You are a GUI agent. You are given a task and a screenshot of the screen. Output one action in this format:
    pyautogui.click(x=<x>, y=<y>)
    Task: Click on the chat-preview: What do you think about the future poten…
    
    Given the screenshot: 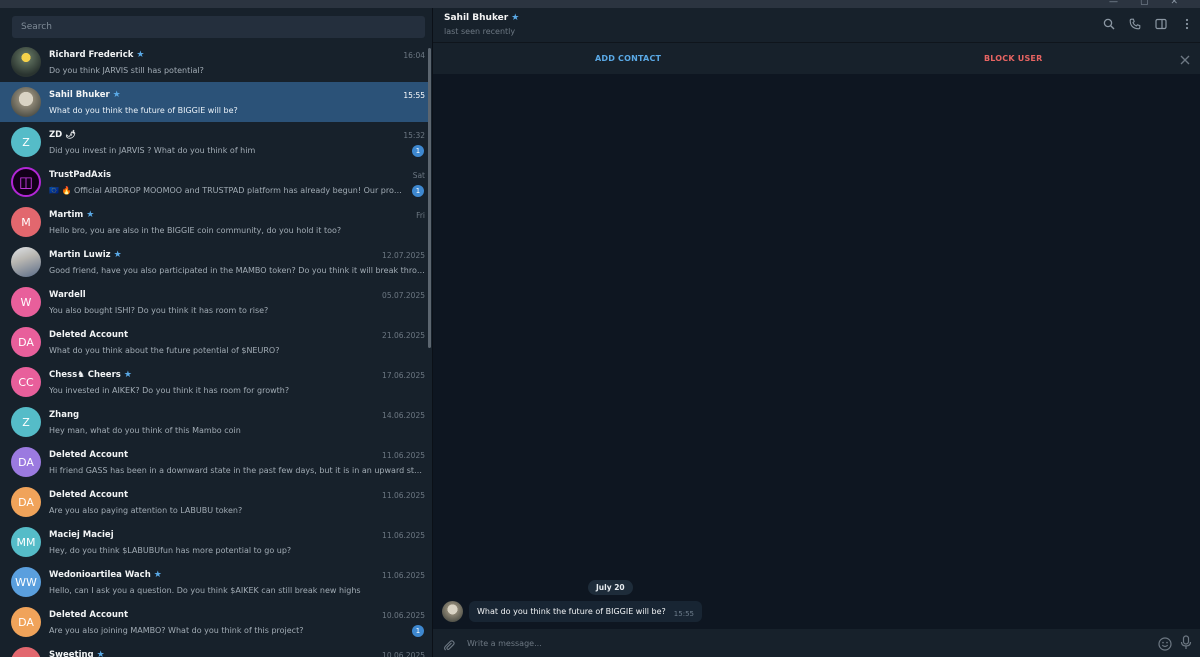 What is the action you would take?
    pyautogui.click(x=164, y=350)
    